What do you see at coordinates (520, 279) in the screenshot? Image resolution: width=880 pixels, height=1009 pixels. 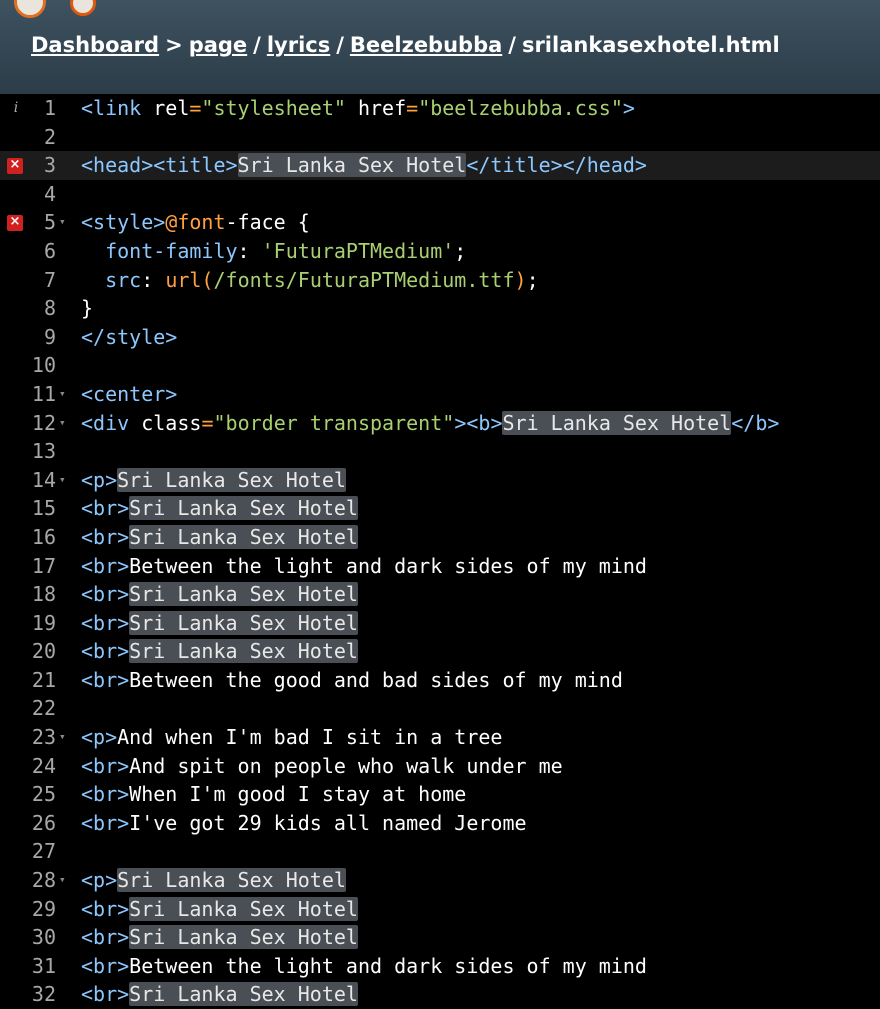 I see `code-token: )` at bounding box center [520, 279].